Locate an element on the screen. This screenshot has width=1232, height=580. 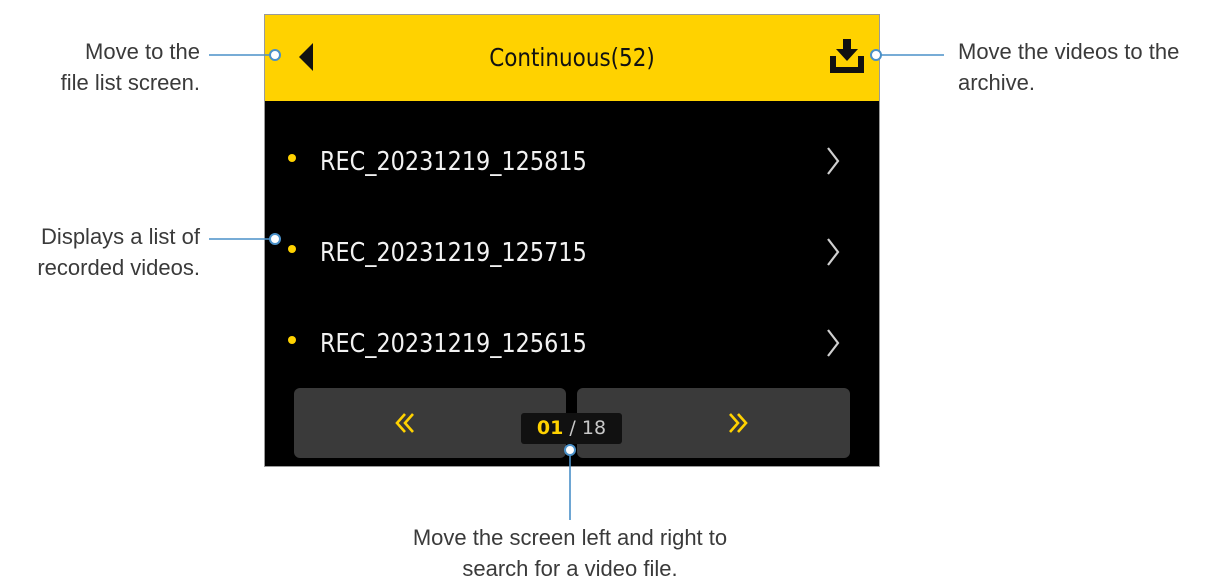
current-page: 01 is located at coordinates (550, 428).